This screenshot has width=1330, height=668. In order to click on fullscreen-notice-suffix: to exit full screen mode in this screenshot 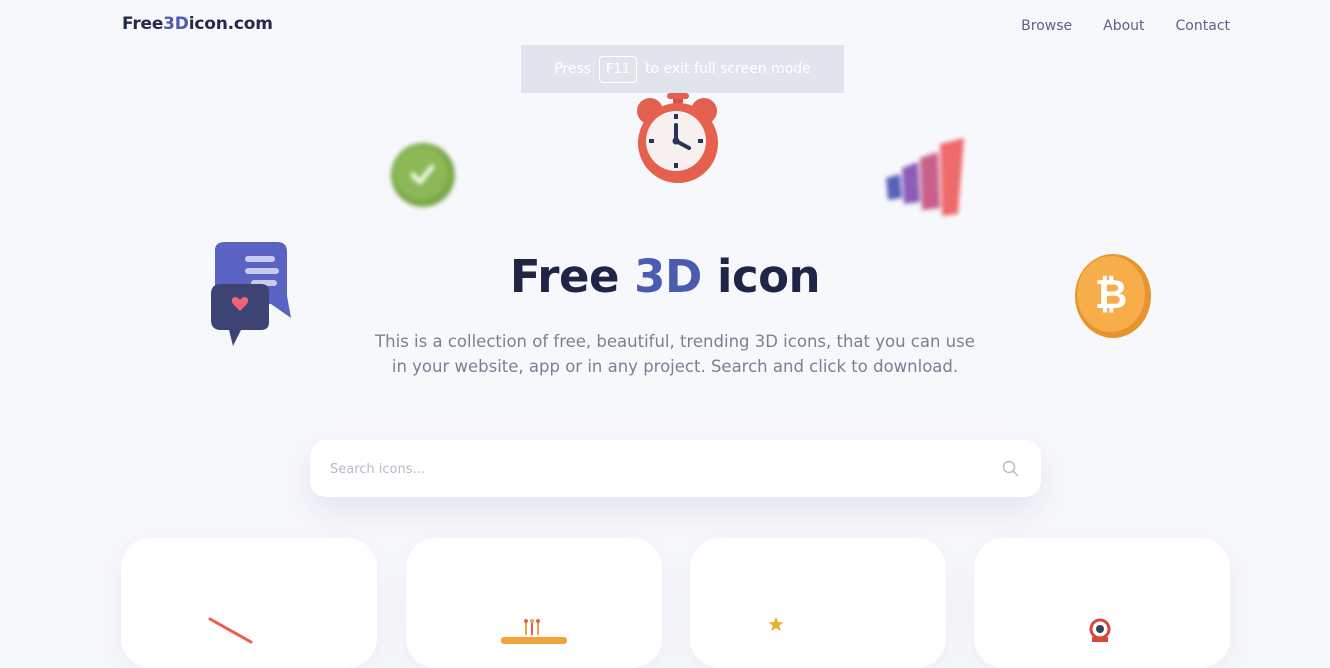, I will do `click(728, 69)`.